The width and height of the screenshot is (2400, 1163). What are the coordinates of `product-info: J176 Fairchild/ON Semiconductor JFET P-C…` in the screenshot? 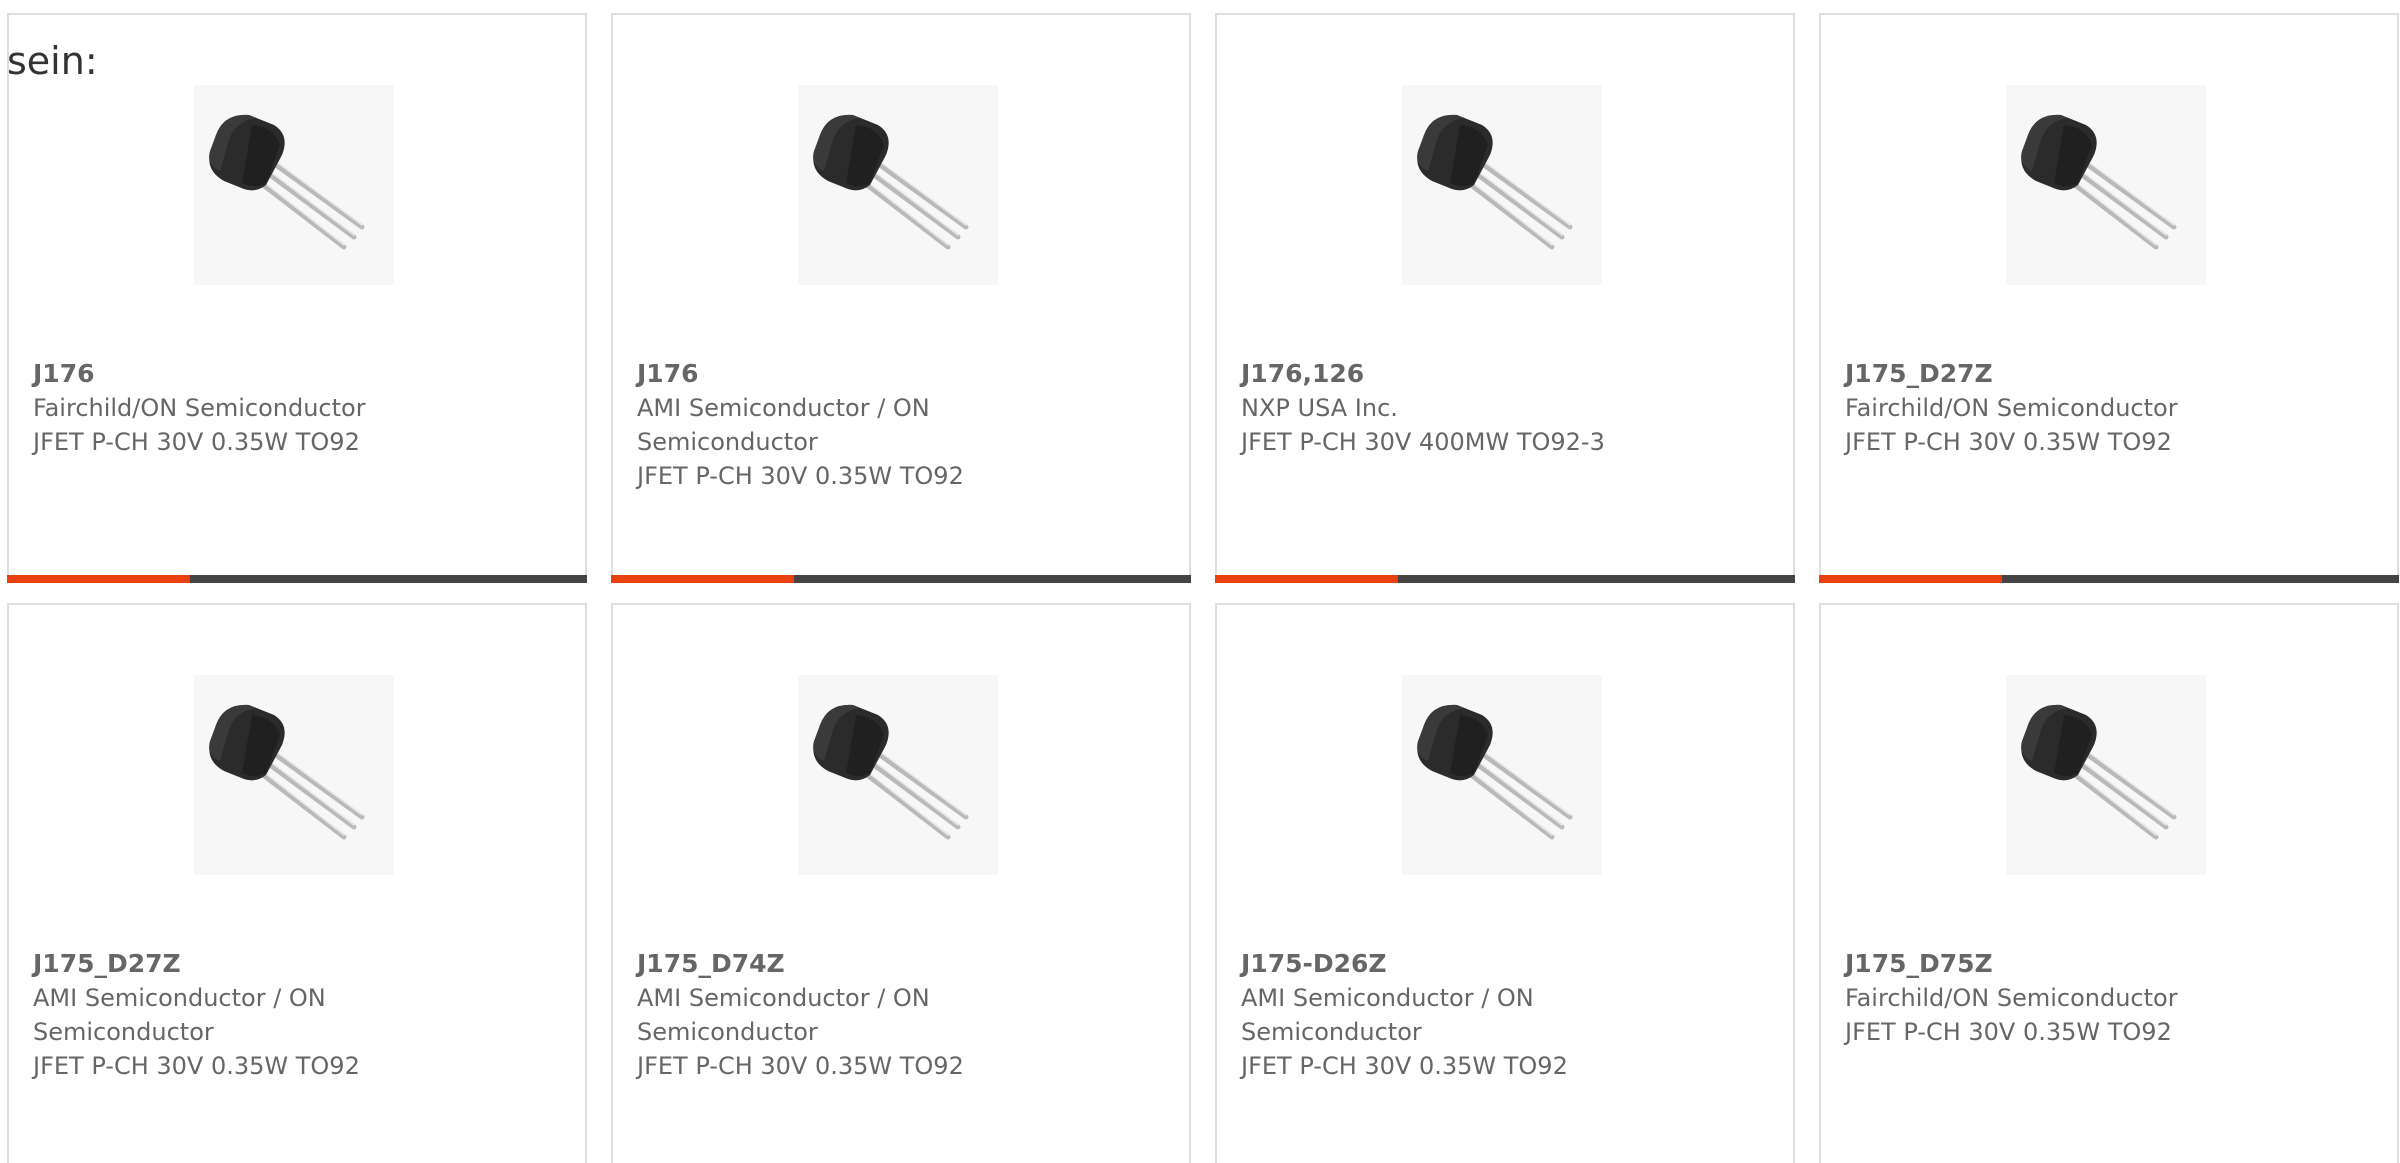 It's located at (273, 408).